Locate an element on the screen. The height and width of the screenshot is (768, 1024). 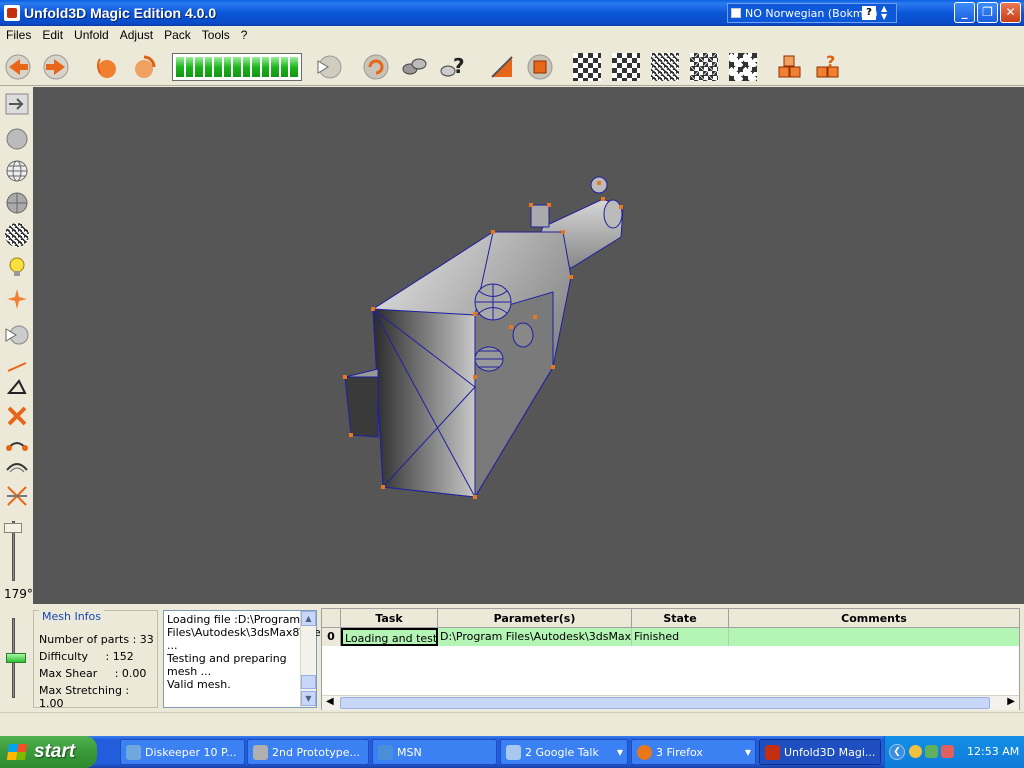
scroll-down-icon: ▼ is located at coordinates (308, 698).